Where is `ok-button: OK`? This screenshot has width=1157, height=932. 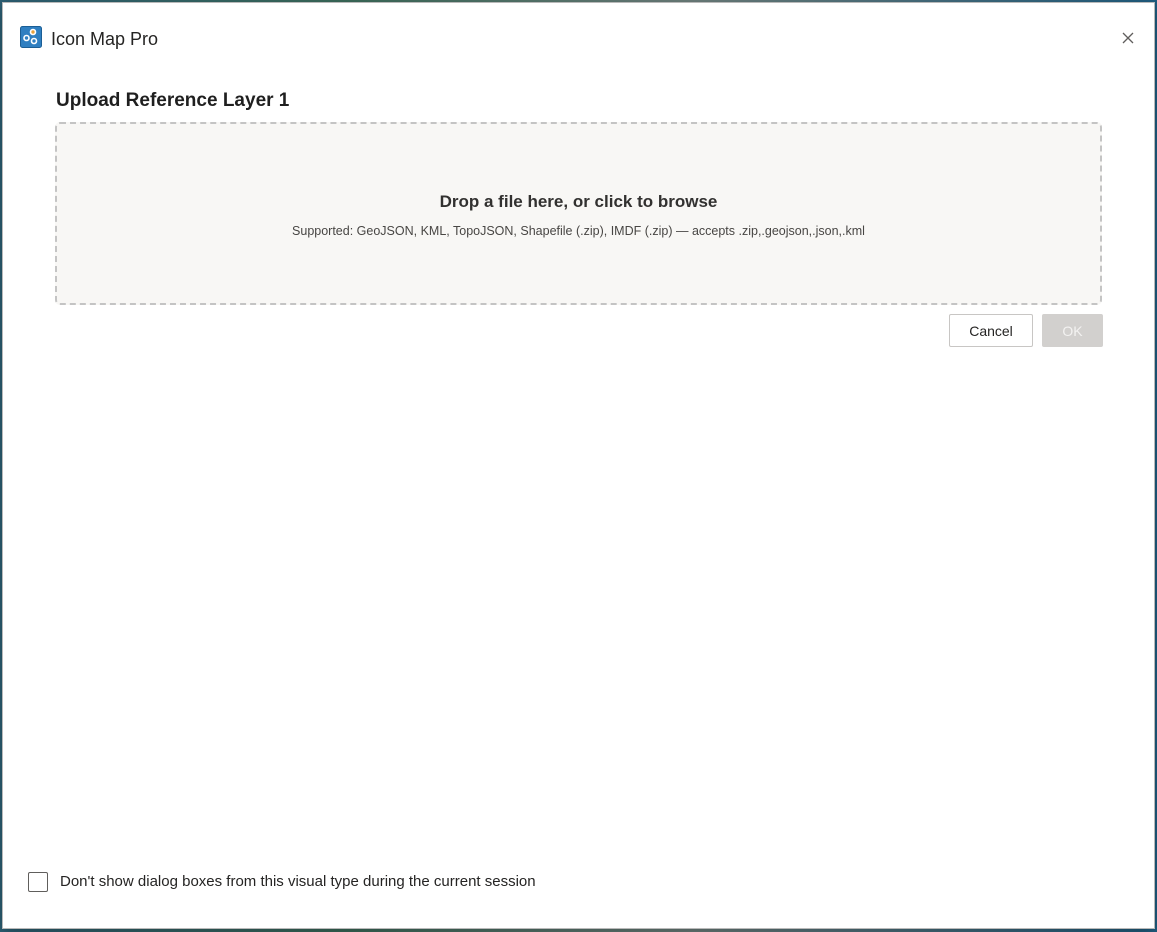
ok-button: OK is located at coordinates (1072, 330).